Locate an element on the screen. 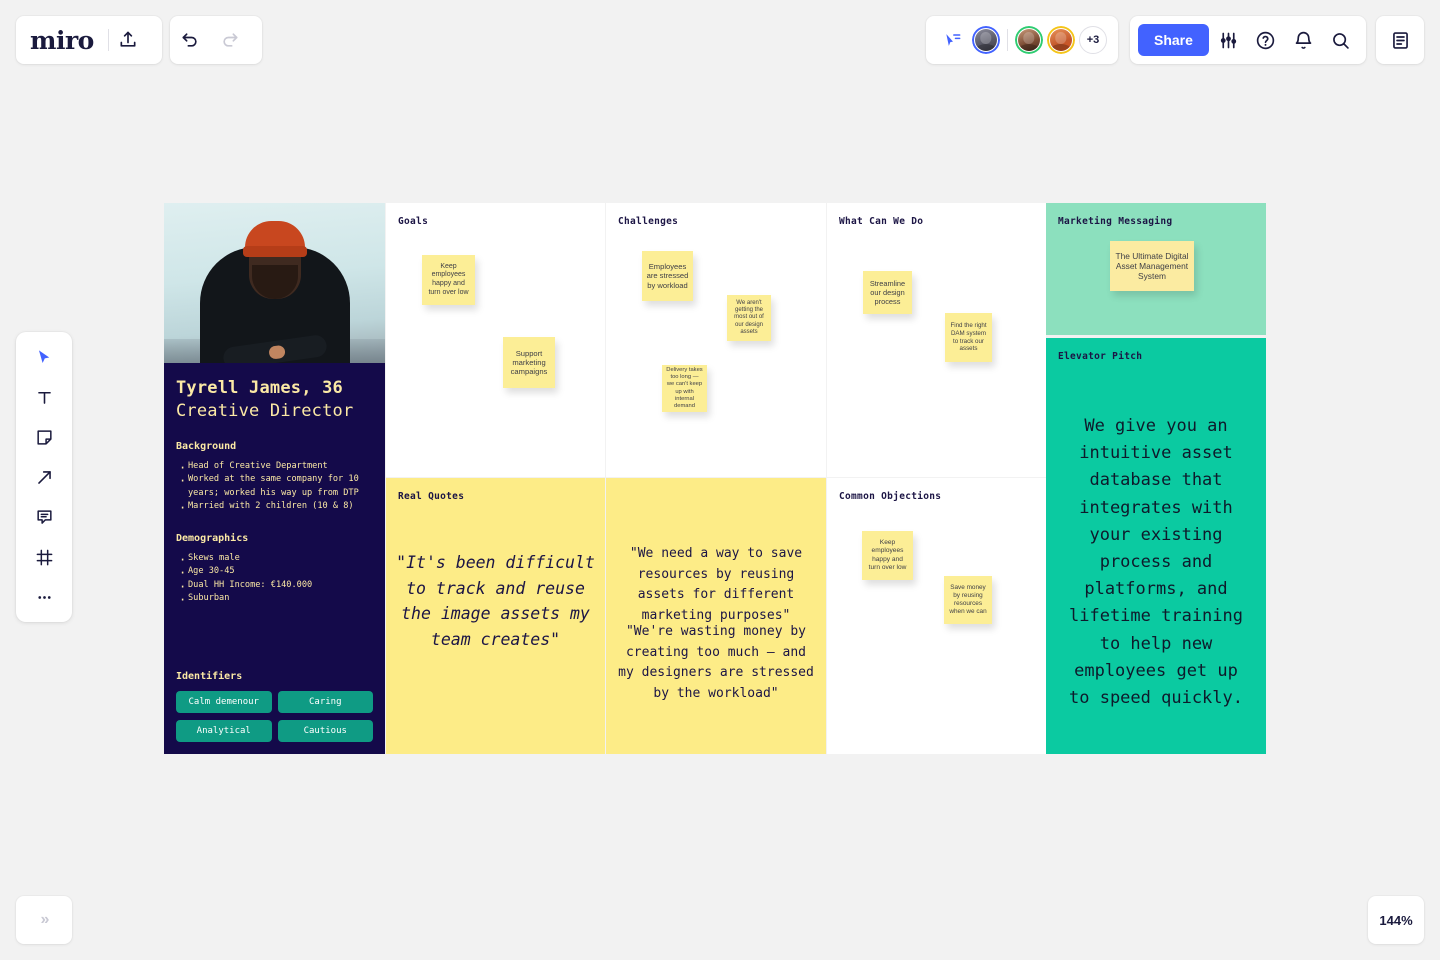  demographics-heading: Demographics is located at coordinates (212, 539).